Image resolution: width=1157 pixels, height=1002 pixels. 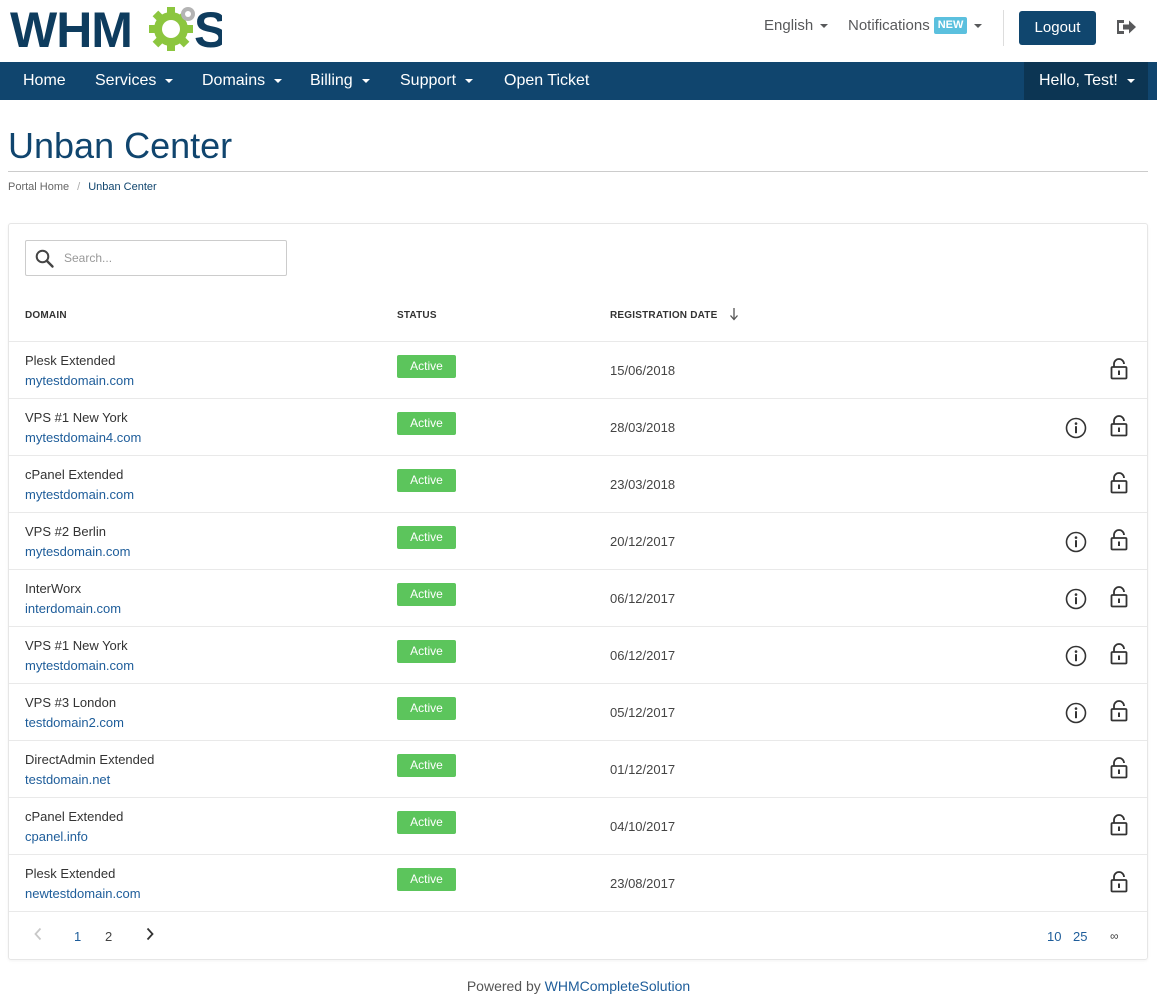 I want to click on service-name: cPanel Extended, so click(x=74, y=474).